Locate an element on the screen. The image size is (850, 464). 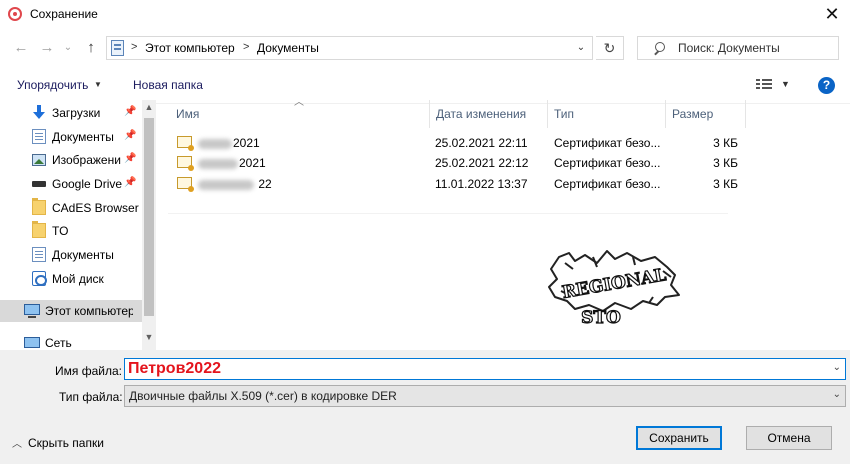
filename-dropdown-chevron-icon: ⌄ is located at coordinates (837, 367).